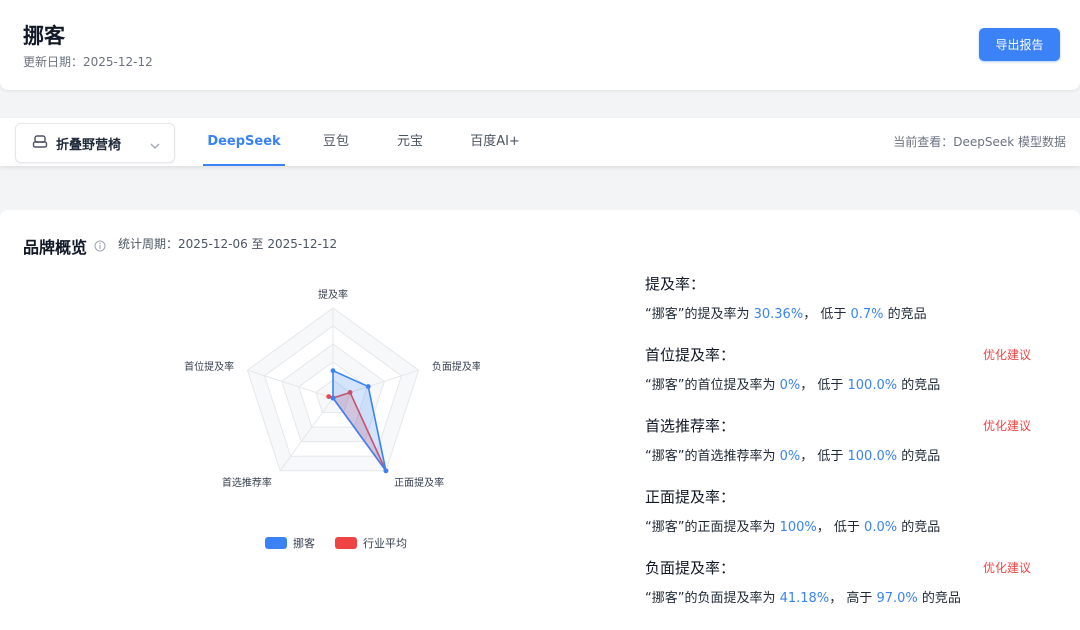 The height and width of the screenshot is (630, 1080). I want to click on product-select: 折叠野营椅, so click(95, 143).